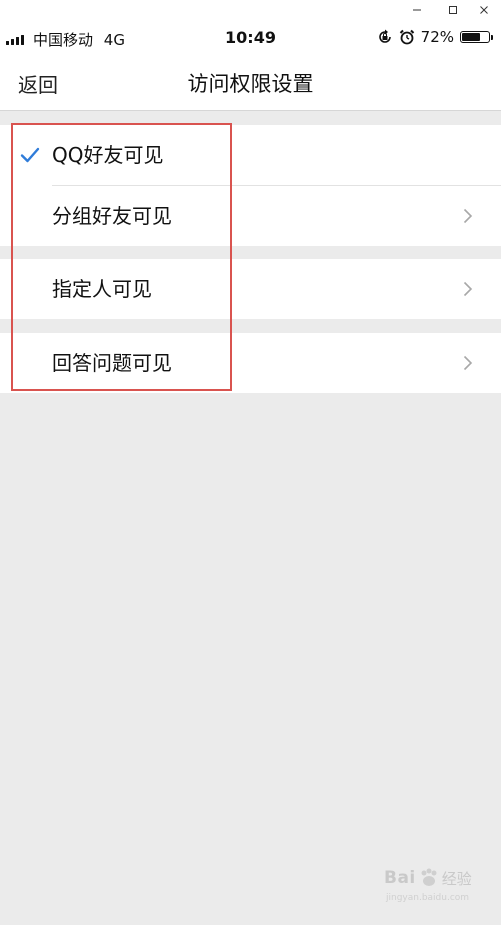  I want to click on option-answer-question: 回答问题可见, so click(250, 363).